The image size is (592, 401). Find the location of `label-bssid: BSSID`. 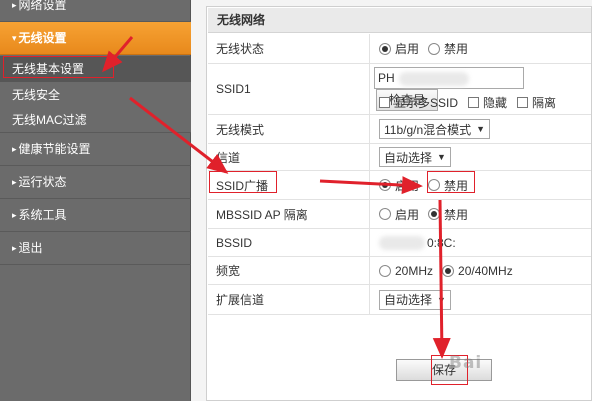

label-bssid: BSSID is located at coordinates (234, 242).